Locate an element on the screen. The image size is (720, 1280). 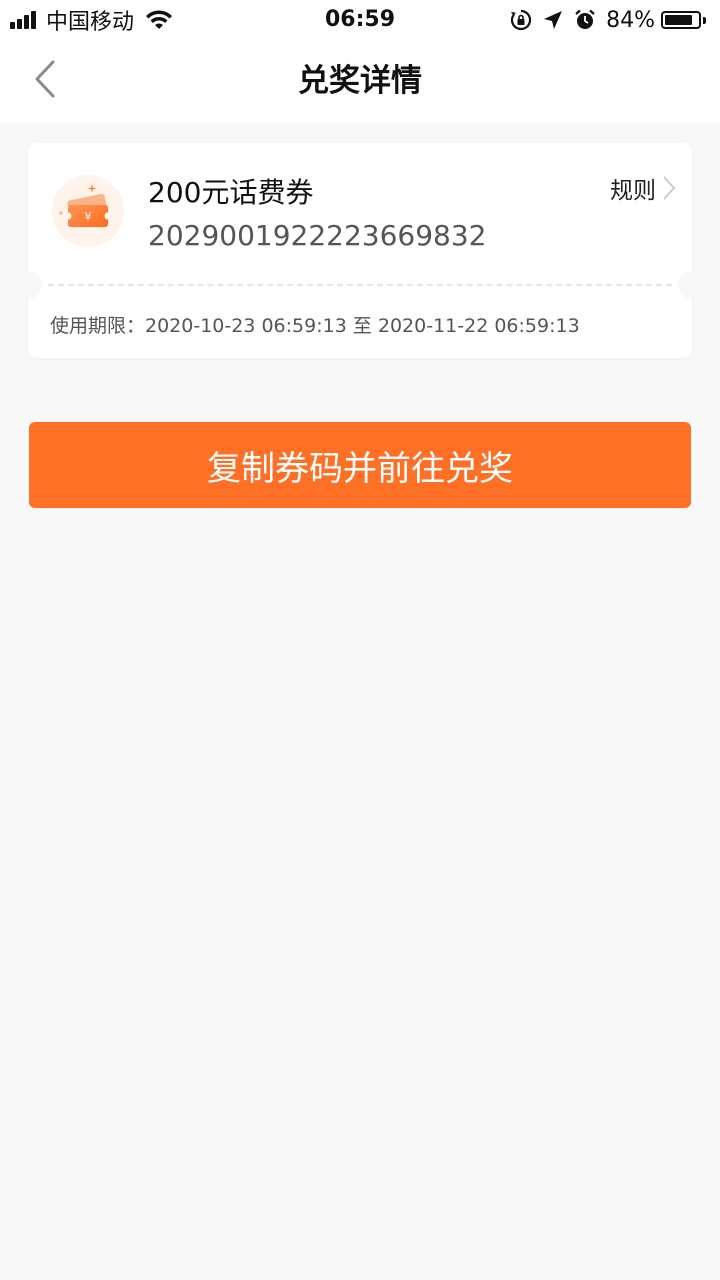
status-right: 84% is located at coordinates (603, 20).